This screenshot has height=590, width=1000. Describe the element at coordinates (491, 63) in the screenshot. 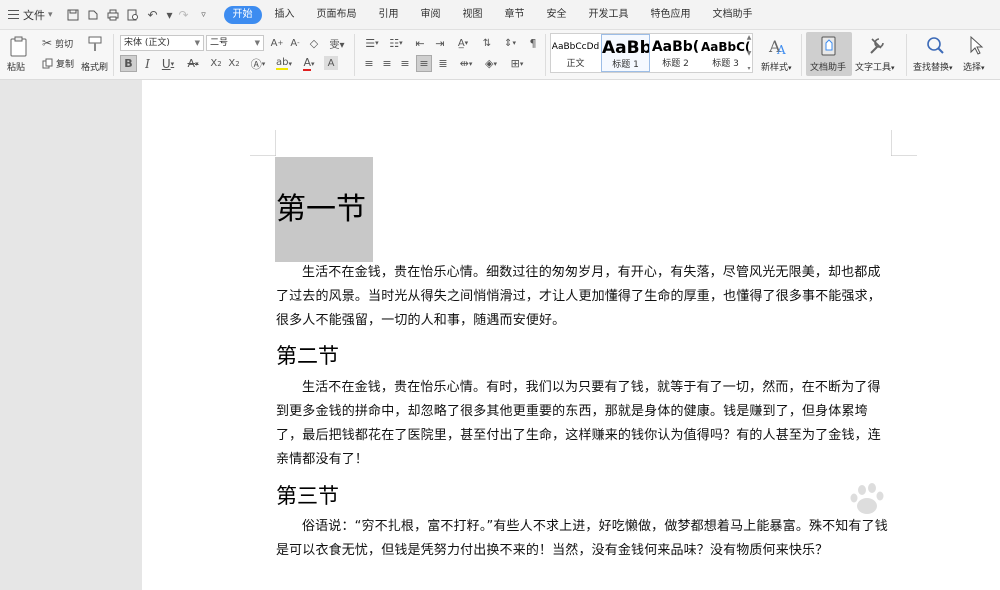

I see `shading-icon: ◈ ▾` at that location.